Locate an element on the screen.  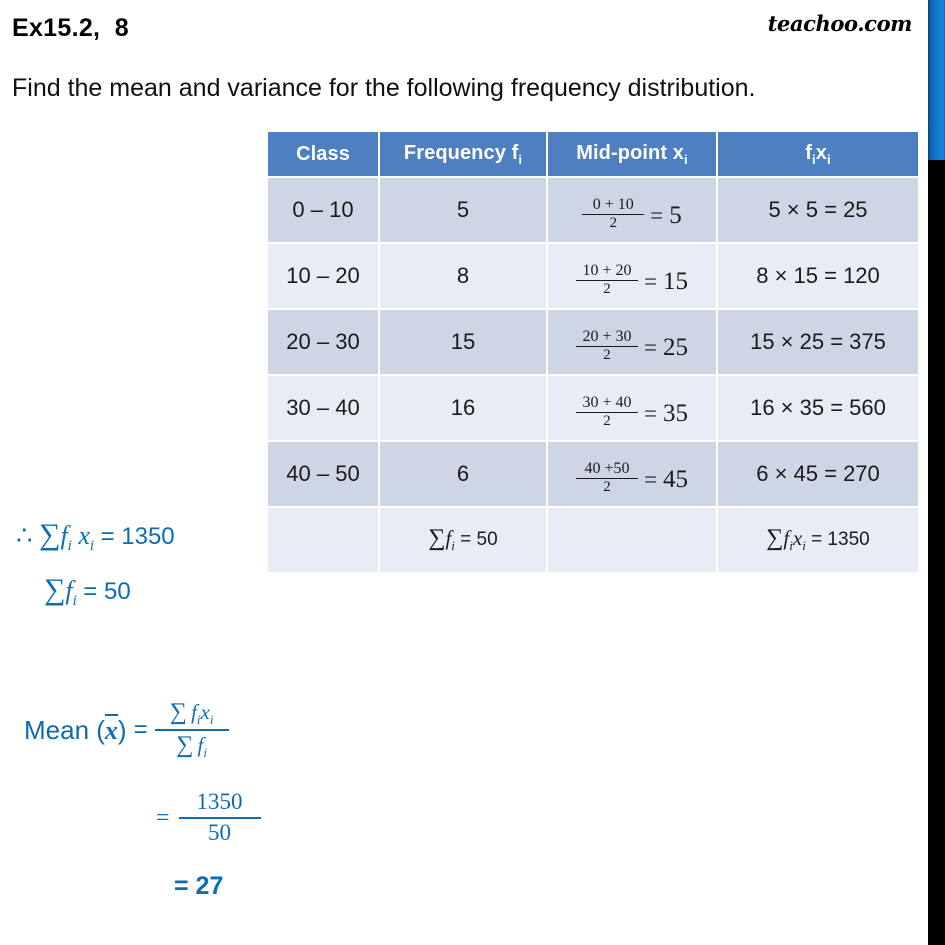
table-header-row: Class Frequency fi Mid-point xi fixi is located at coordinates (593, 154).